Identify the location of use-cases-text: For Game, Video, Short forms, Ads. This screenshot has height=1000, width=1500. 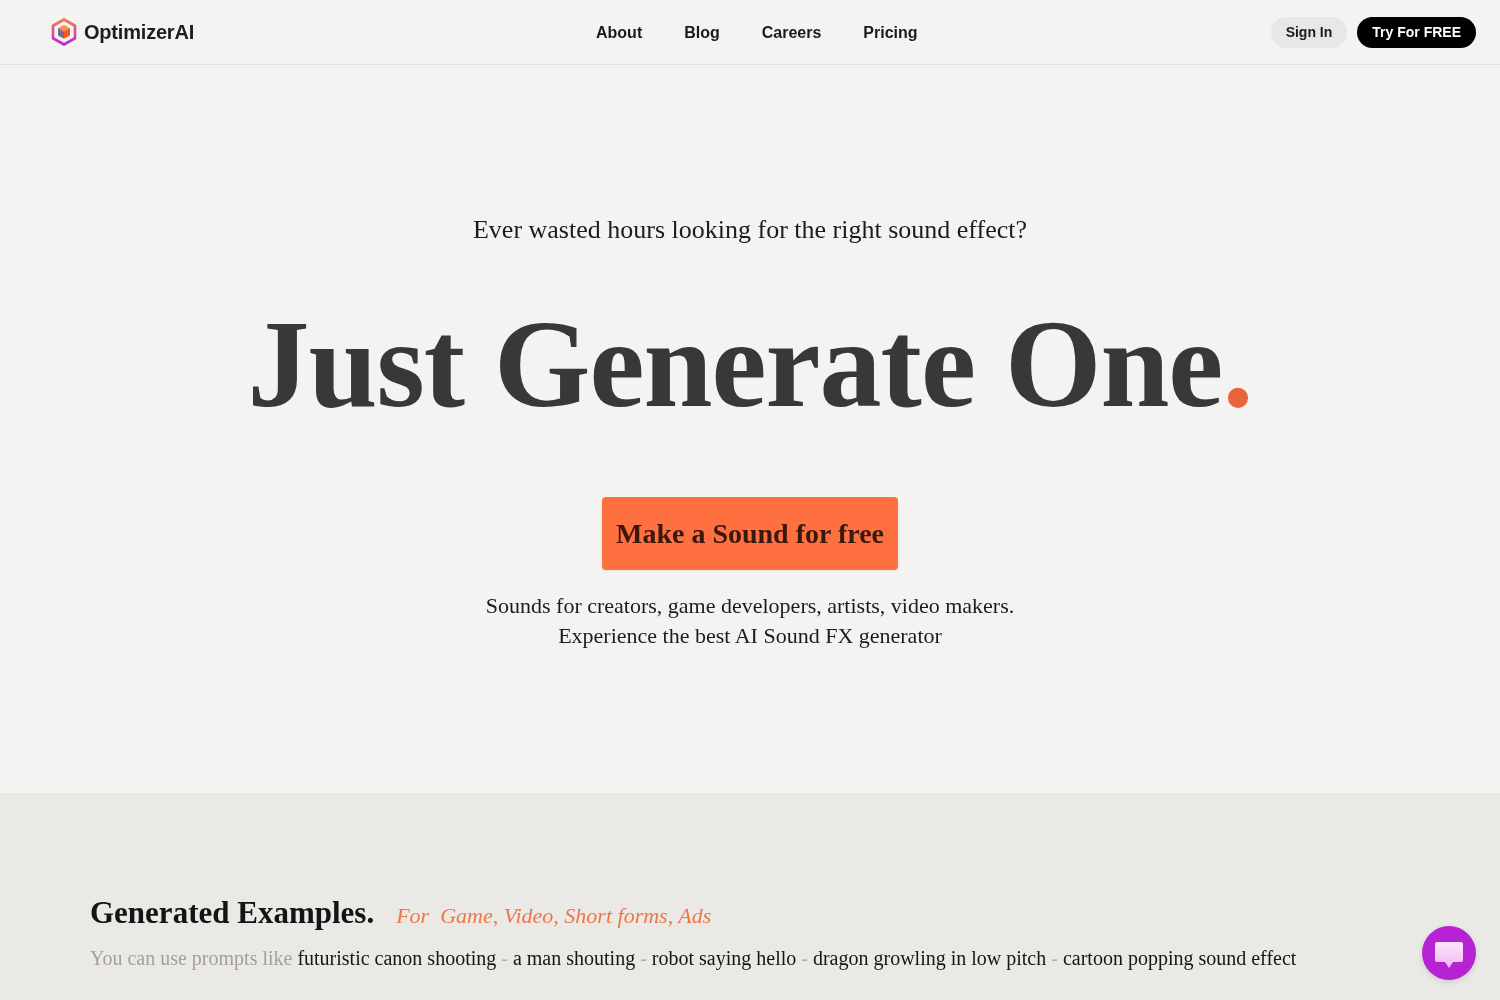
(554, 916).